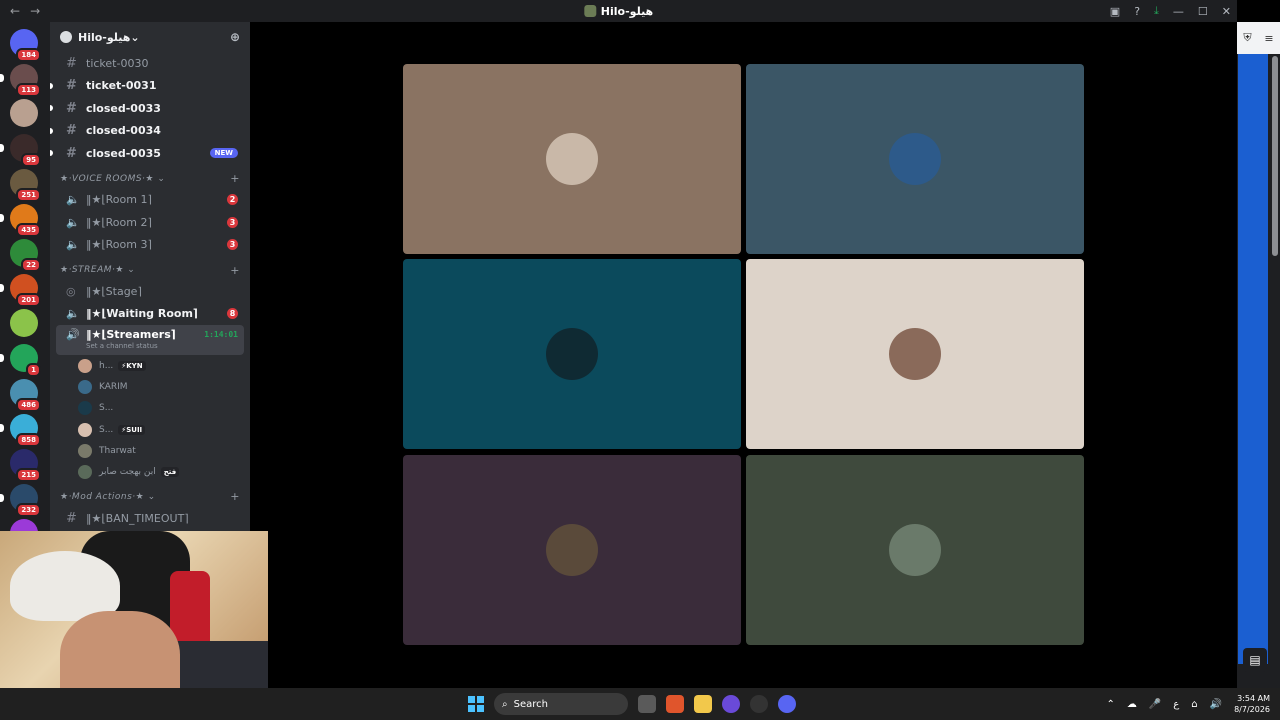 This screenshot has width=1280, height=720. Describe the element at coordinates (33, 370) in the screenshot. I see `mention-badge: 1` at that location.